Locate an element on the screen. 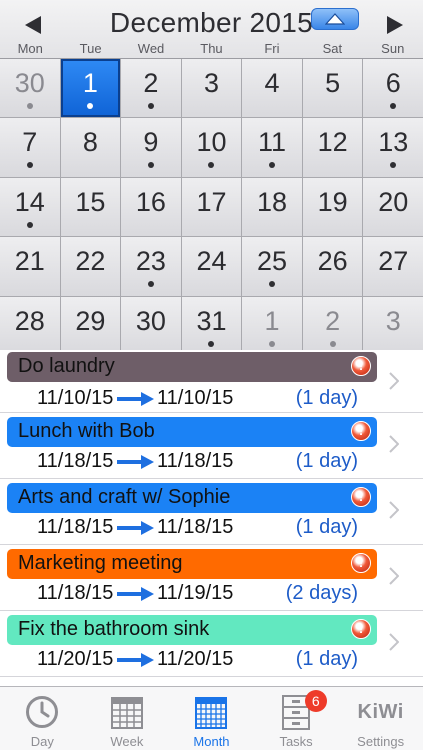  day-cell: 17 is located at coordinates (211, 207).